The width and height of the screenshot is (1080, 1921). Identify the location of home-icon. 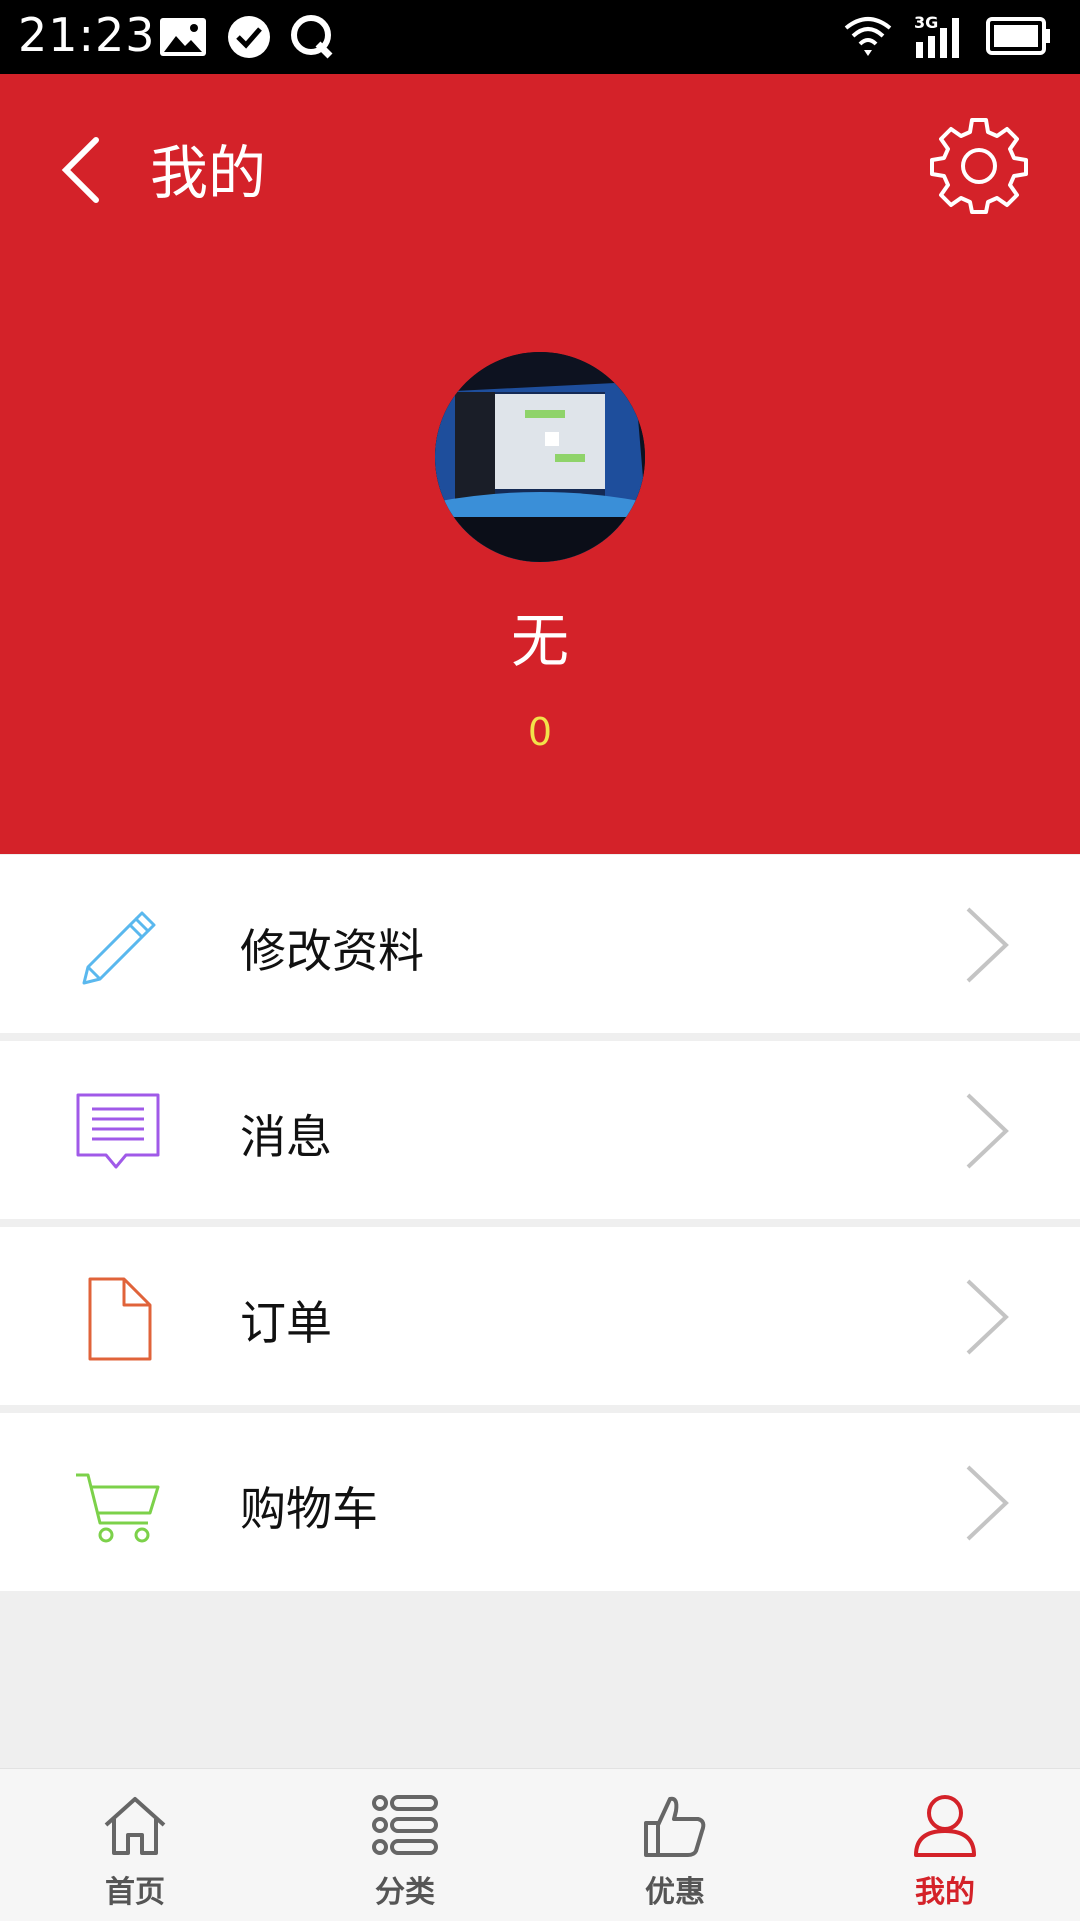
(135, 1826).